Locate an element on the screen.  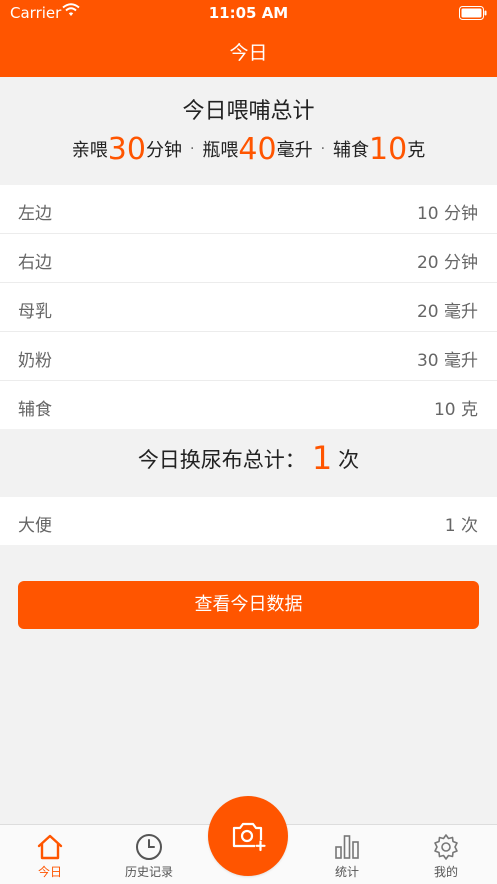
add-photo-button is located at coordinates (248, 836).